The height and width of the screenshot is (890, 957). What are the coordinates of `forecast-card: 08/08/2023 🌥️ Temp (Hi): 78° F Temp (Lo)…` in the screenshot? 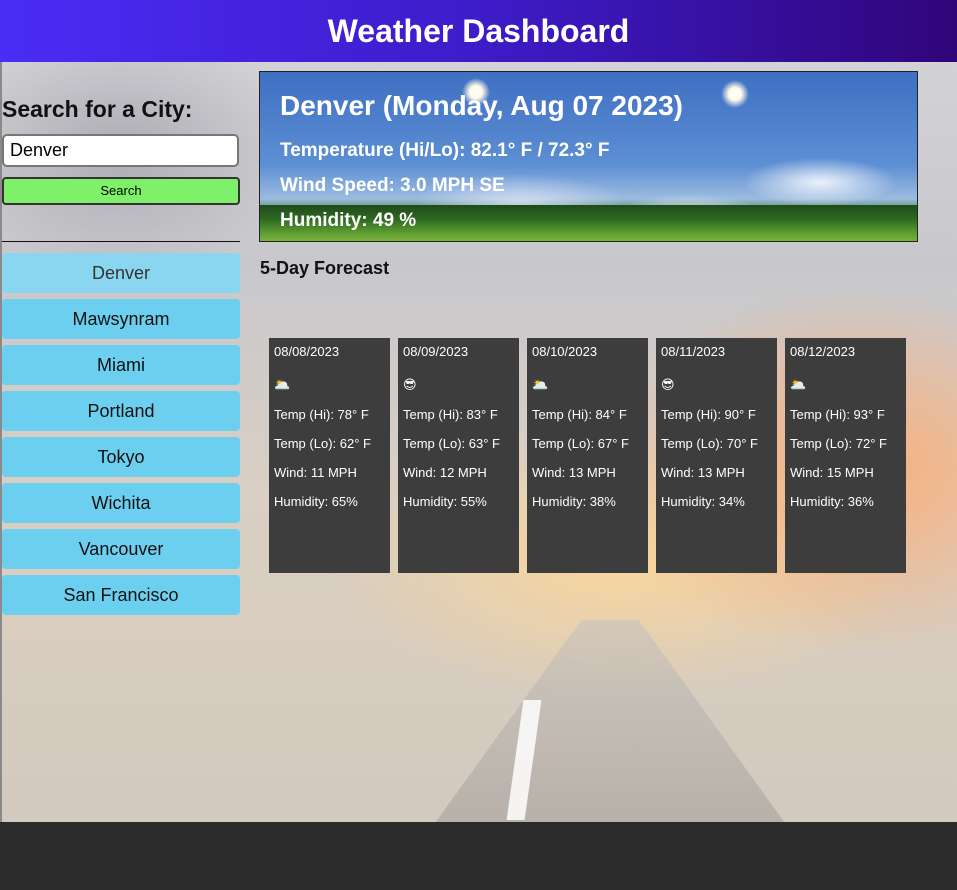 It's located at (329, 455).